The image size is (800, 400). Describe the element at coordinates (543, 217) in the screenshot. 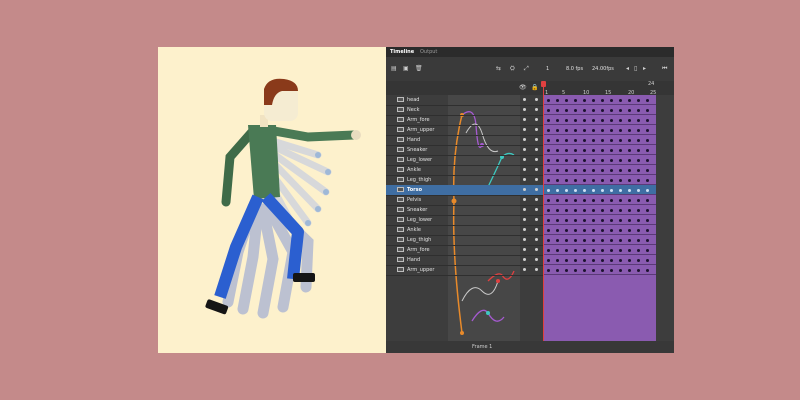

I see `playhead` at that location.